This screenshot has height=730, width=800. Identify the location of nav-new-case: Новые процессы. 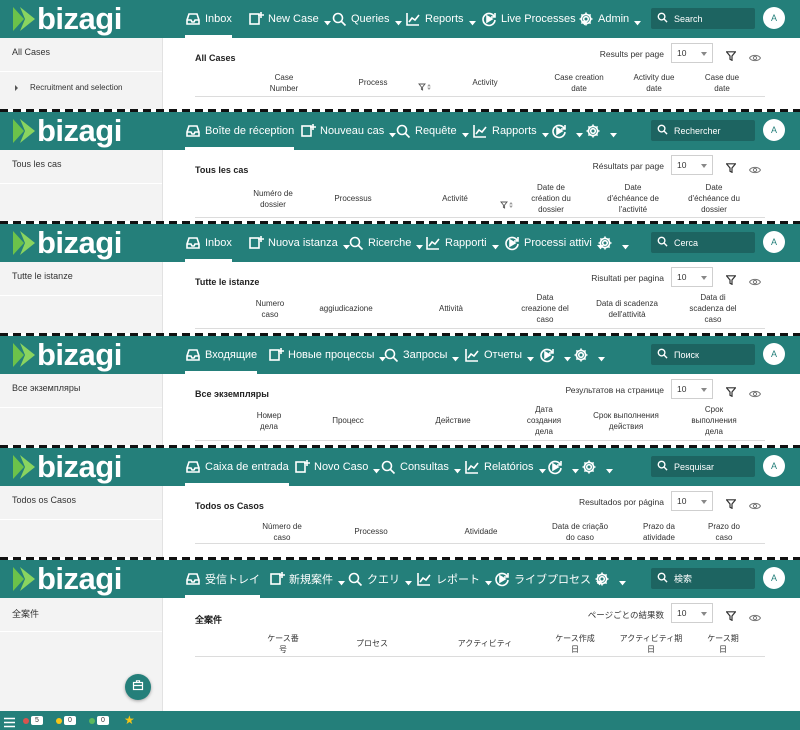
(327, 355).